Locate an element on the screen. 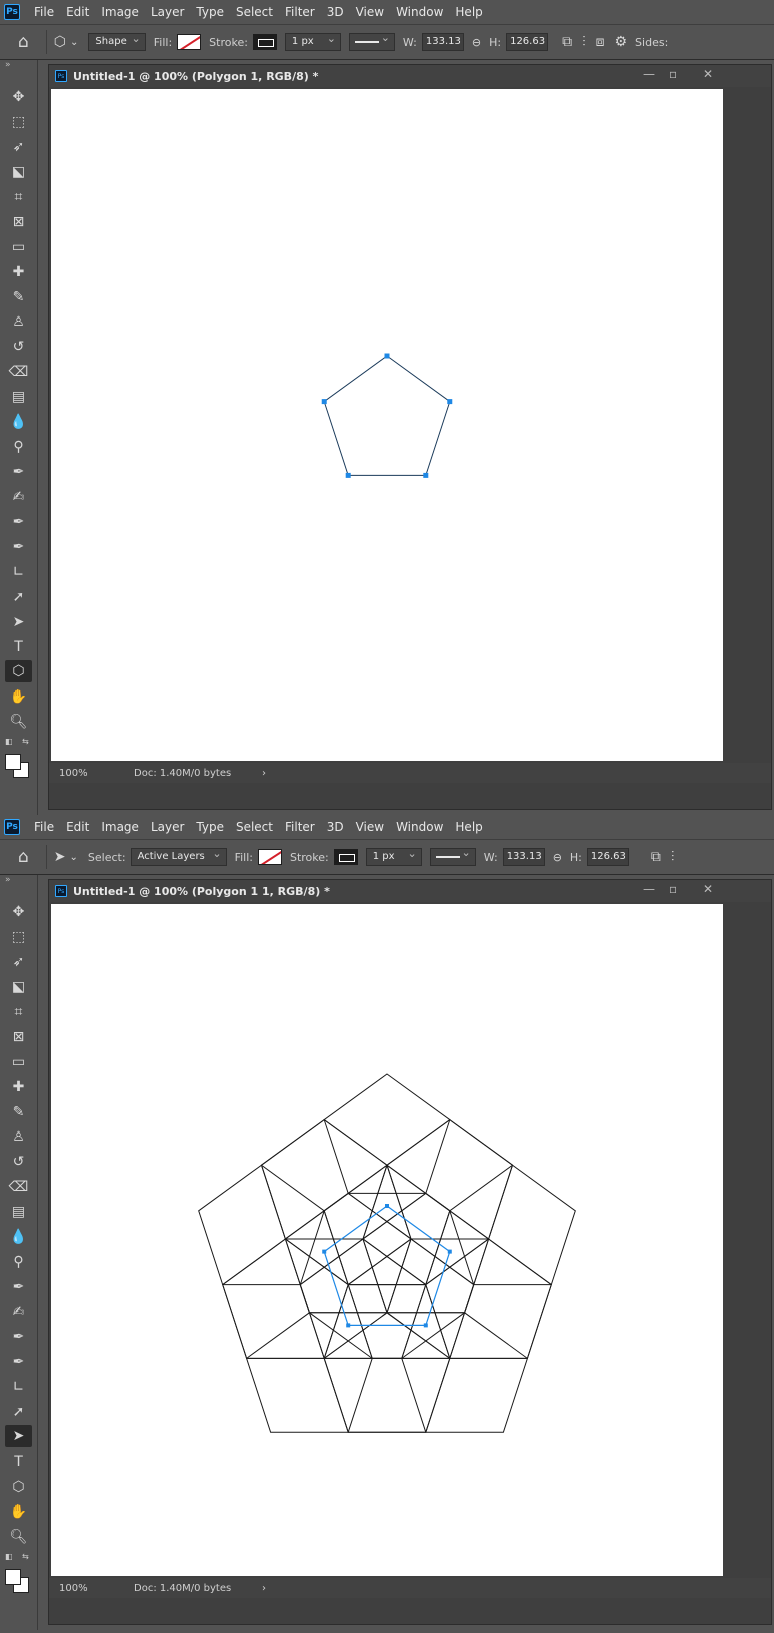 Image resolution: width=774 pixels, height=1633 pixels. zoom-tool-icon: 🔍︎ is located at coordinates (18, 1537).